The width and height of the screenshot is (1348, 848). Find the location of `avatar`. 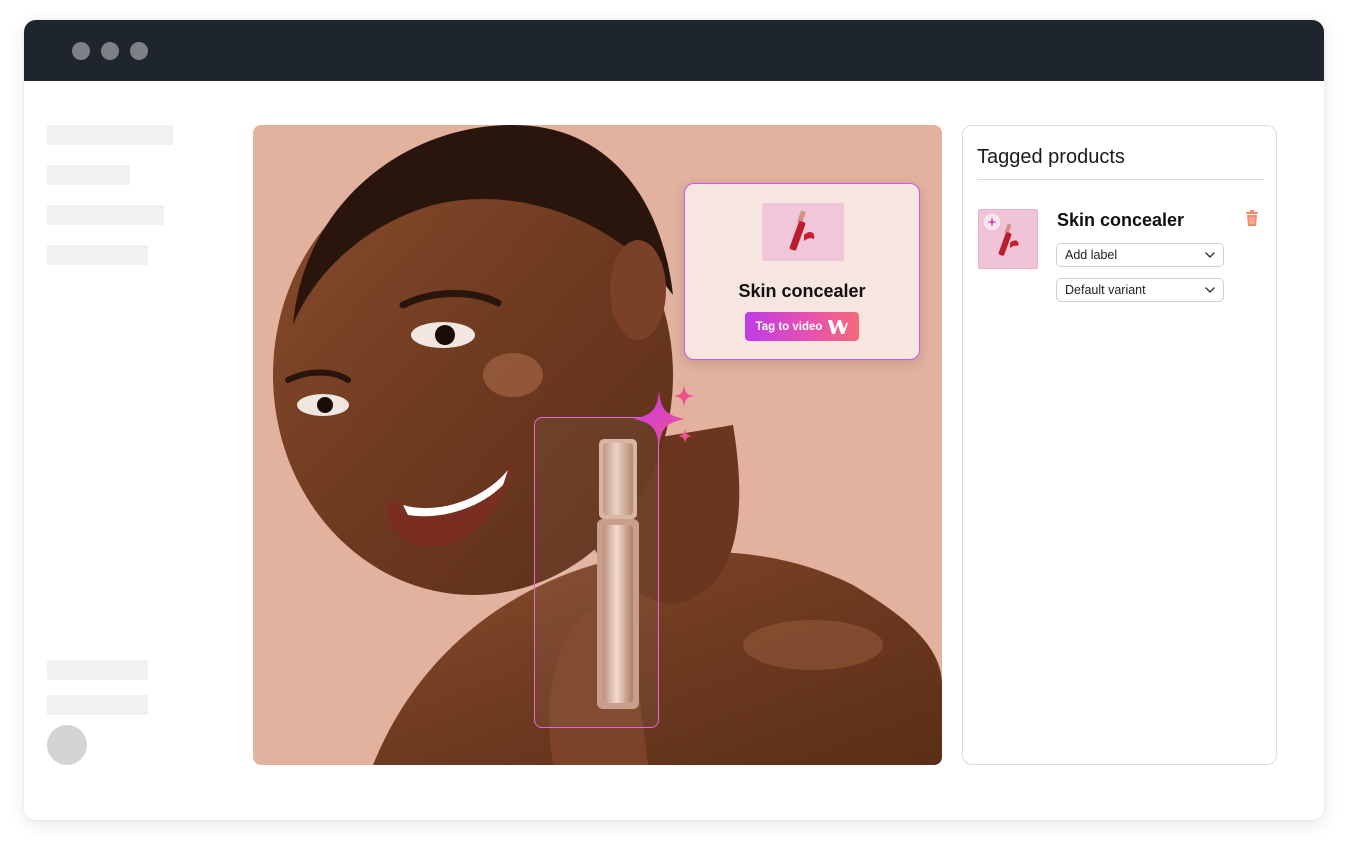

avatar is located at coordinates (67, 745).